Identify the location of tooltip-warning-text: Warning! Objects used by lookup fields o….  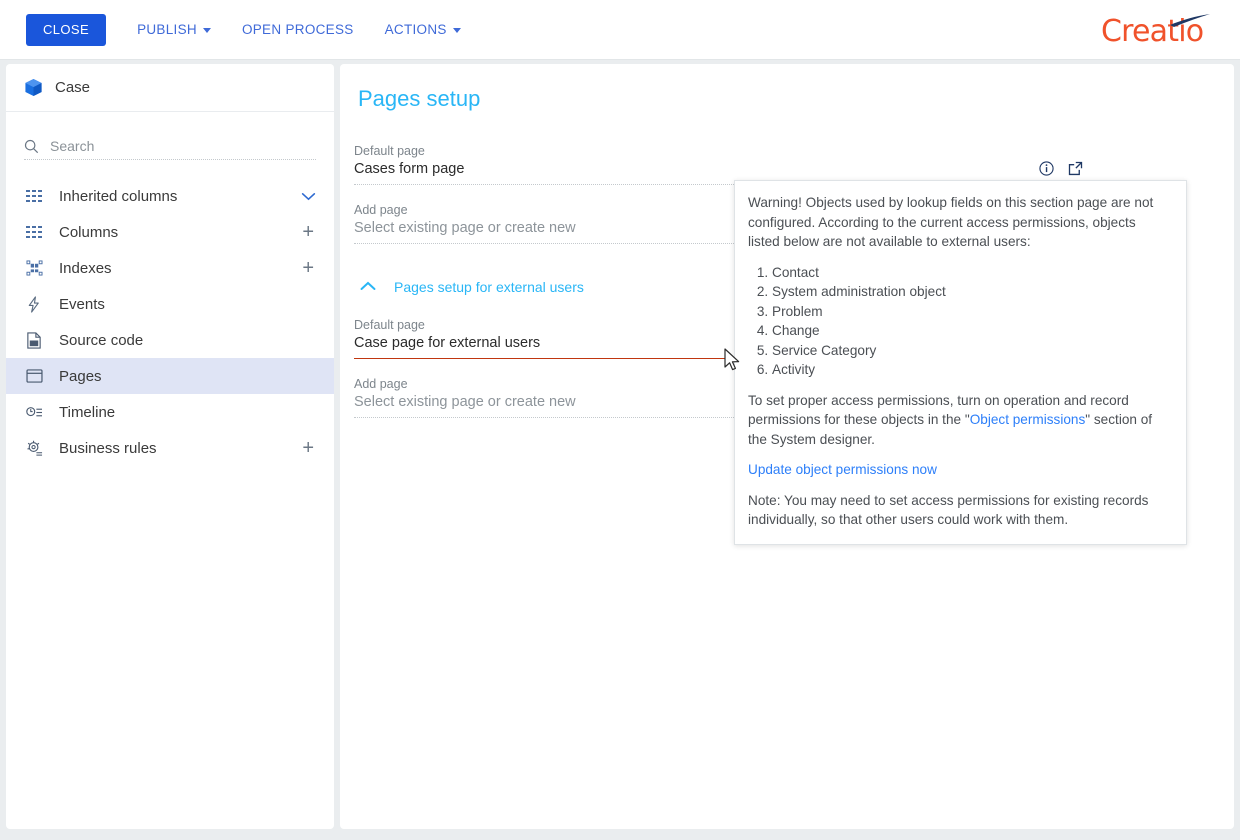
(951, 222).